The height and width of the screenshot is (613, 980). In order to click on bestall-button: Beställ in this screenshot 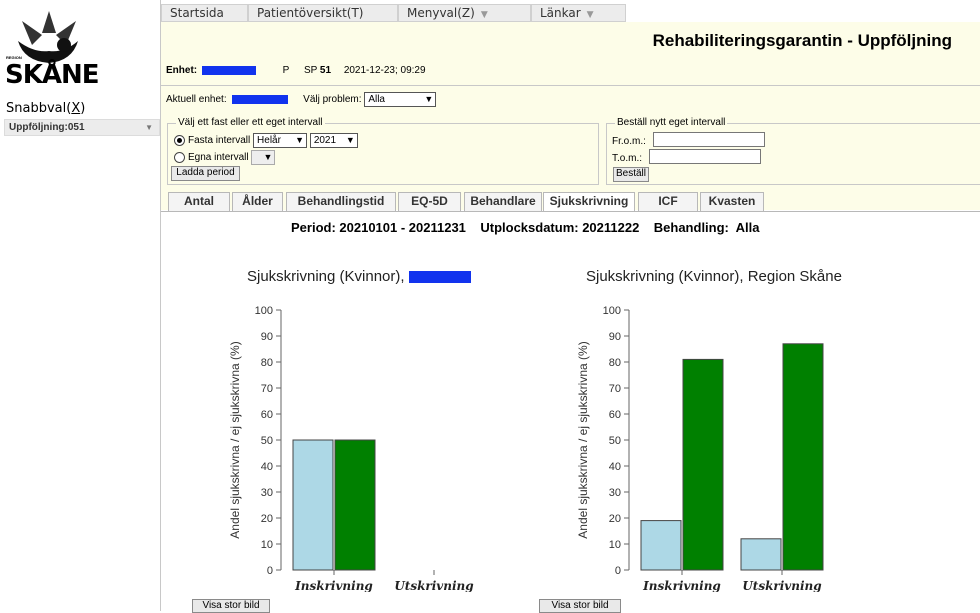, I will do `click(631, 174)`.